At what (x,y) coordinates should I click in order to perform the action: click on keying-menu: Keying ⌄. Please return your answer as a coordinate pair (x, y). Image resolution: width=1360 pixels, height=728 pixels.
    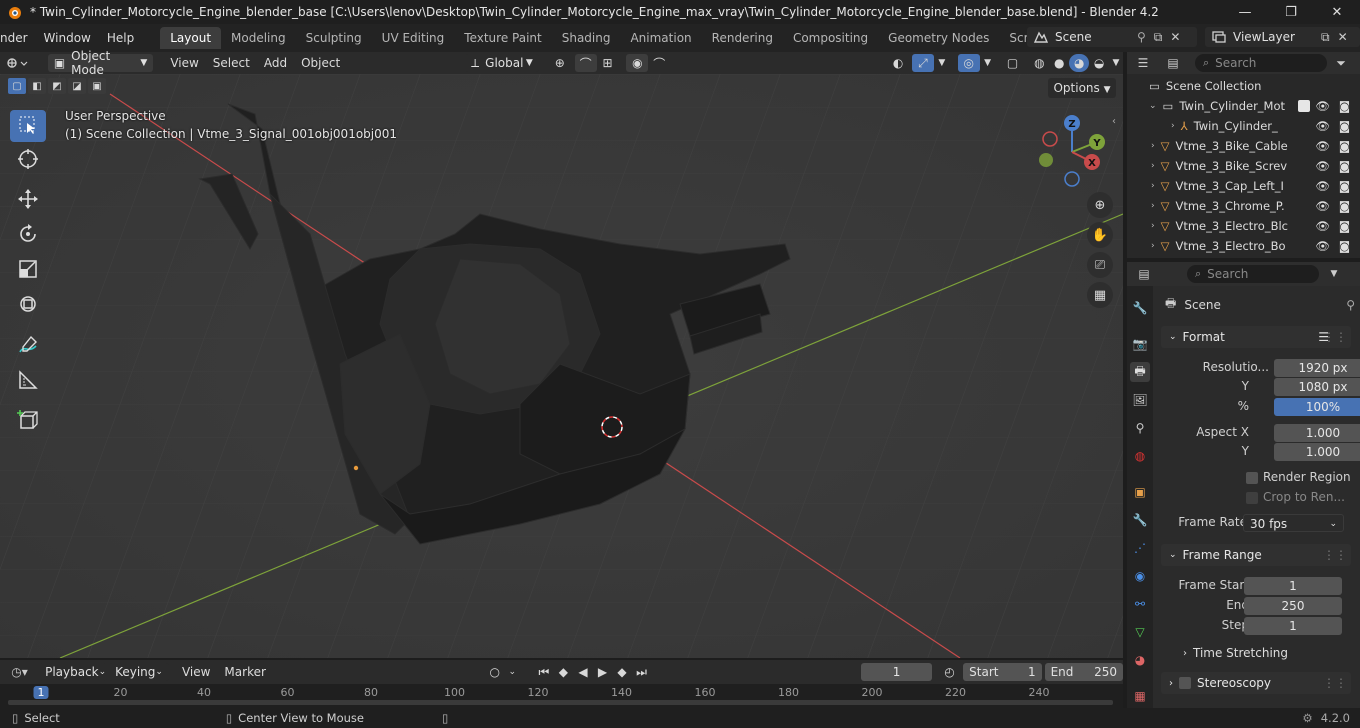
    Looking at the image, I should click on (139, 672).